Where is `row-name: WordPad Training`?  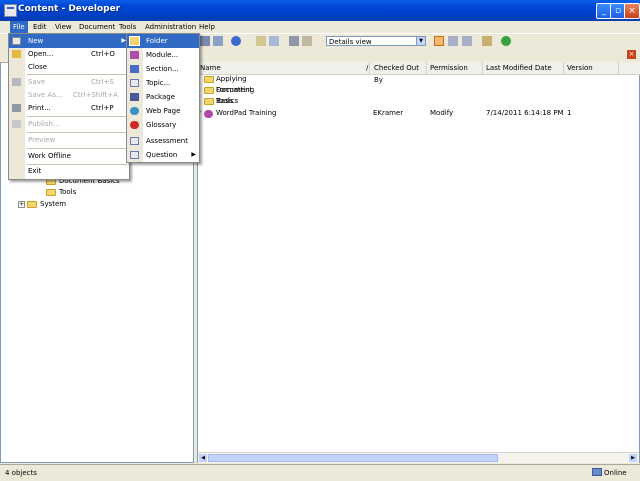 row-name: WordPad Training is located at coordinates (246, 113).